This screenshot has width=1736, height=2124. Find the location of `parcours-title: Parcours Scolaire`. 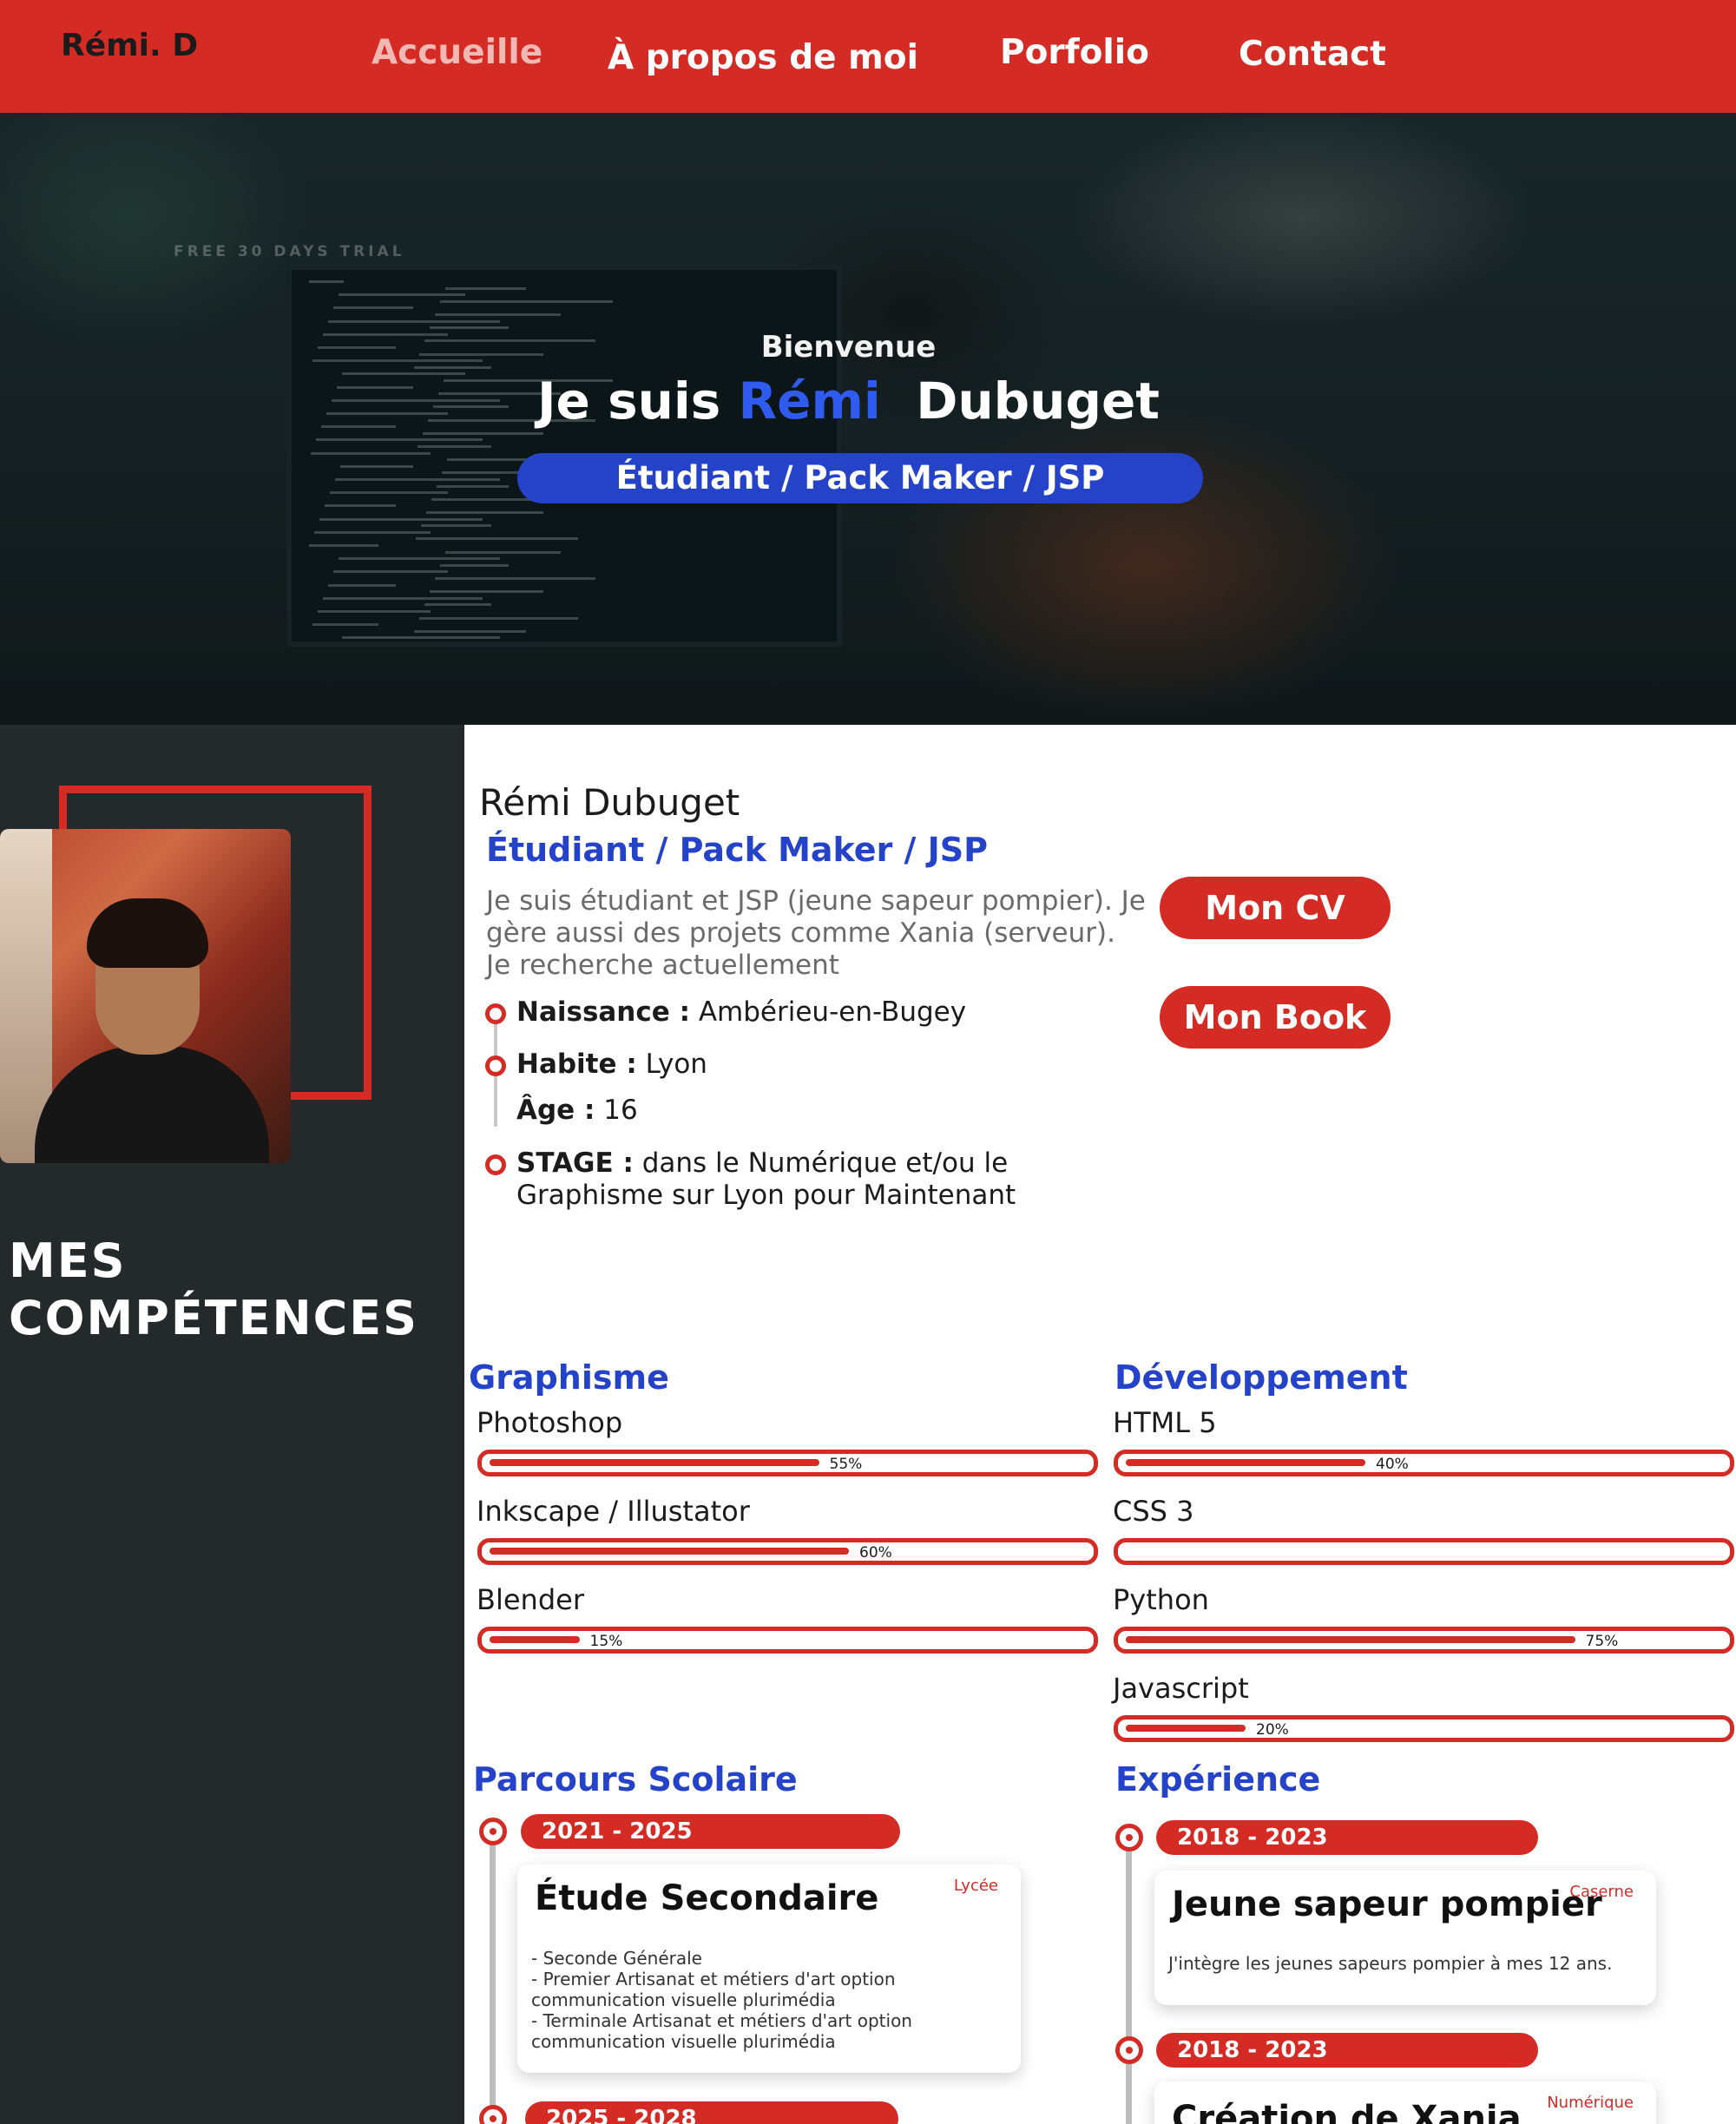

parcours-title: Parcours Scolaire is located at coordinates (635, 1779).